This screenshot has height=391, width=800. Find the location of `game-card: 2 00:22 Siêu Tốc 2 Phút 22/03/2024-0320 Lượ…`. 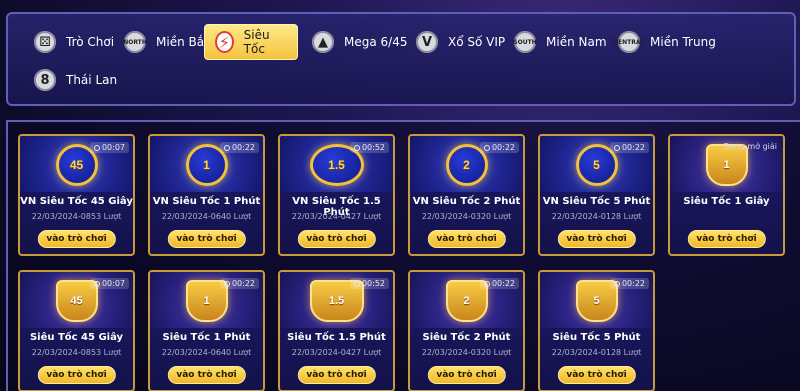

game-card: 2 00:22 Siêu Tốc 2 Phút 22/03/2024-0320 Lượ… is located at coordinates (466, 330).